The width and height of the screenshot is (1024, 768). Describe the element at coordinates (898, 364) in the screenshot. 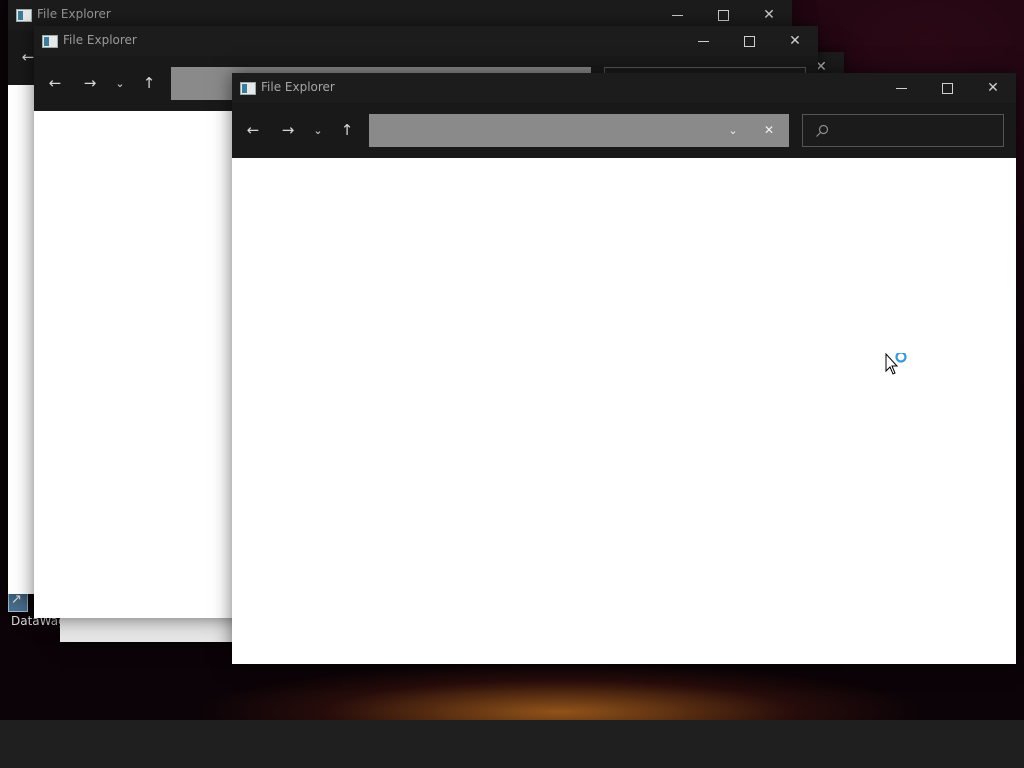

I see `busy-cursor-icon` at that location.